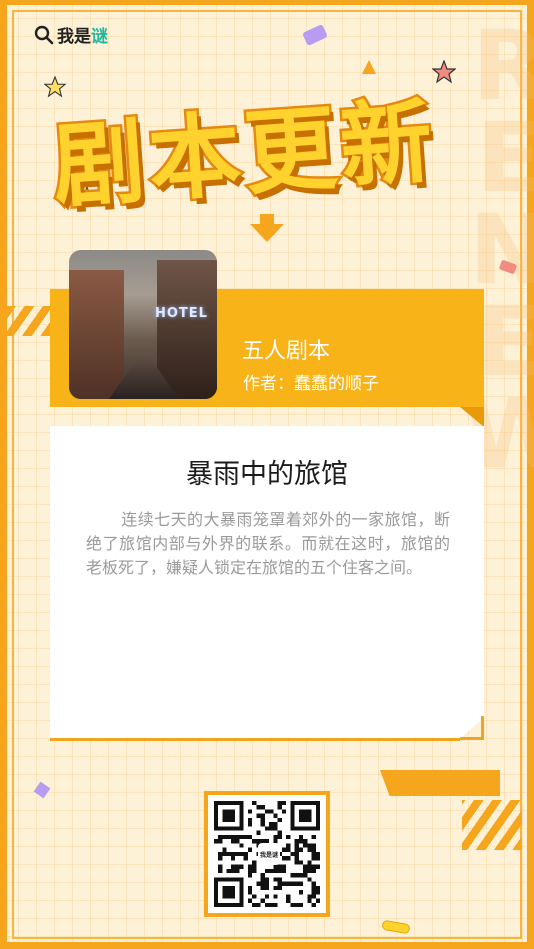 This screenshot has height=949, width=534. I want to click on card-corner, so click(472, 728).